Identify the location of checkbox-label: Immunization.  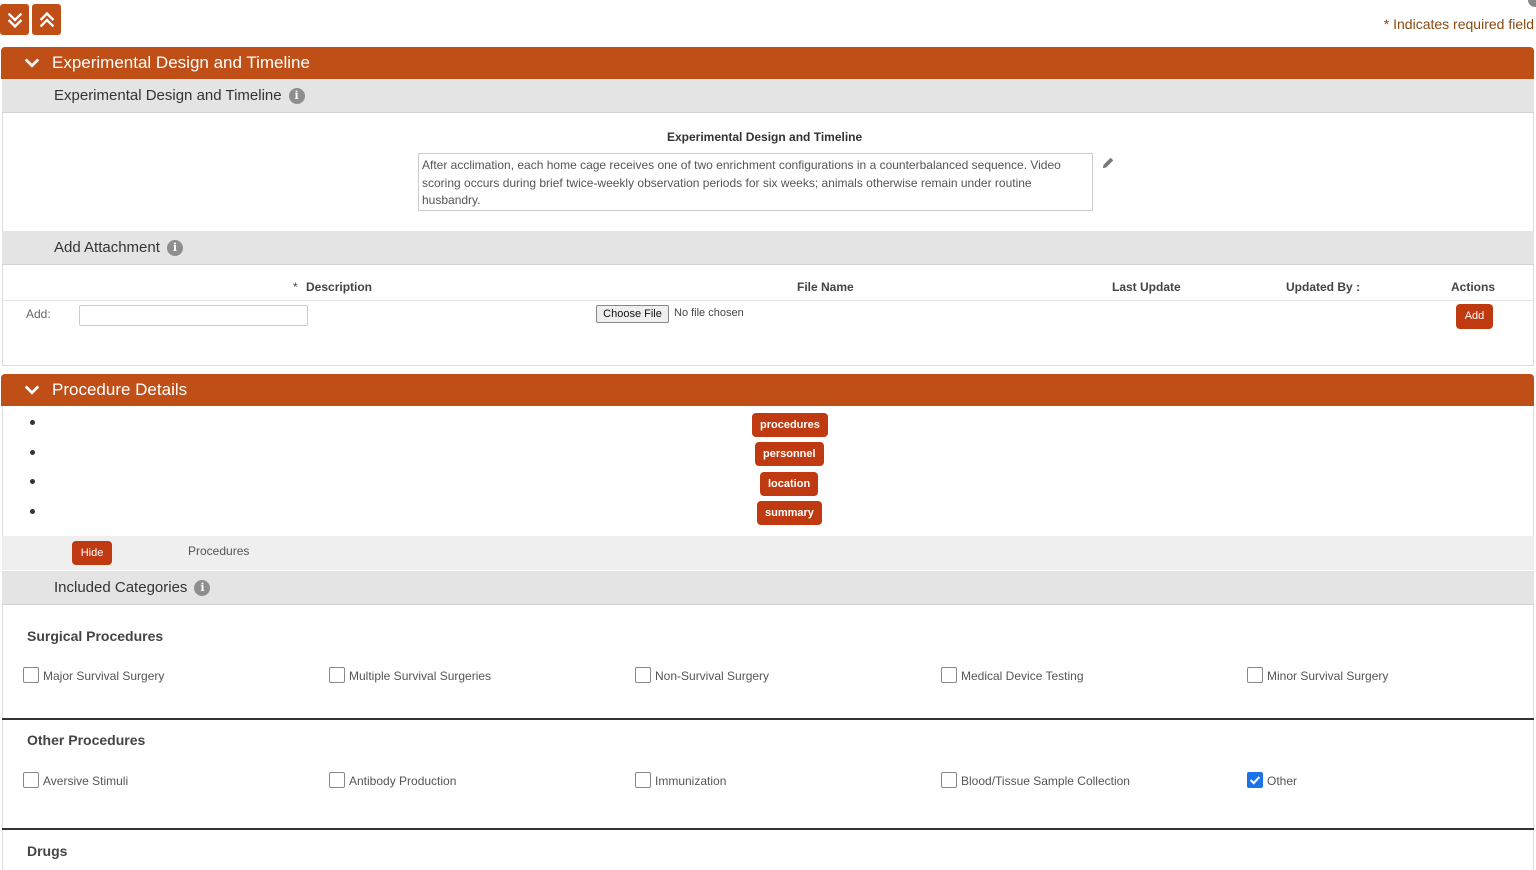
(691, 781).